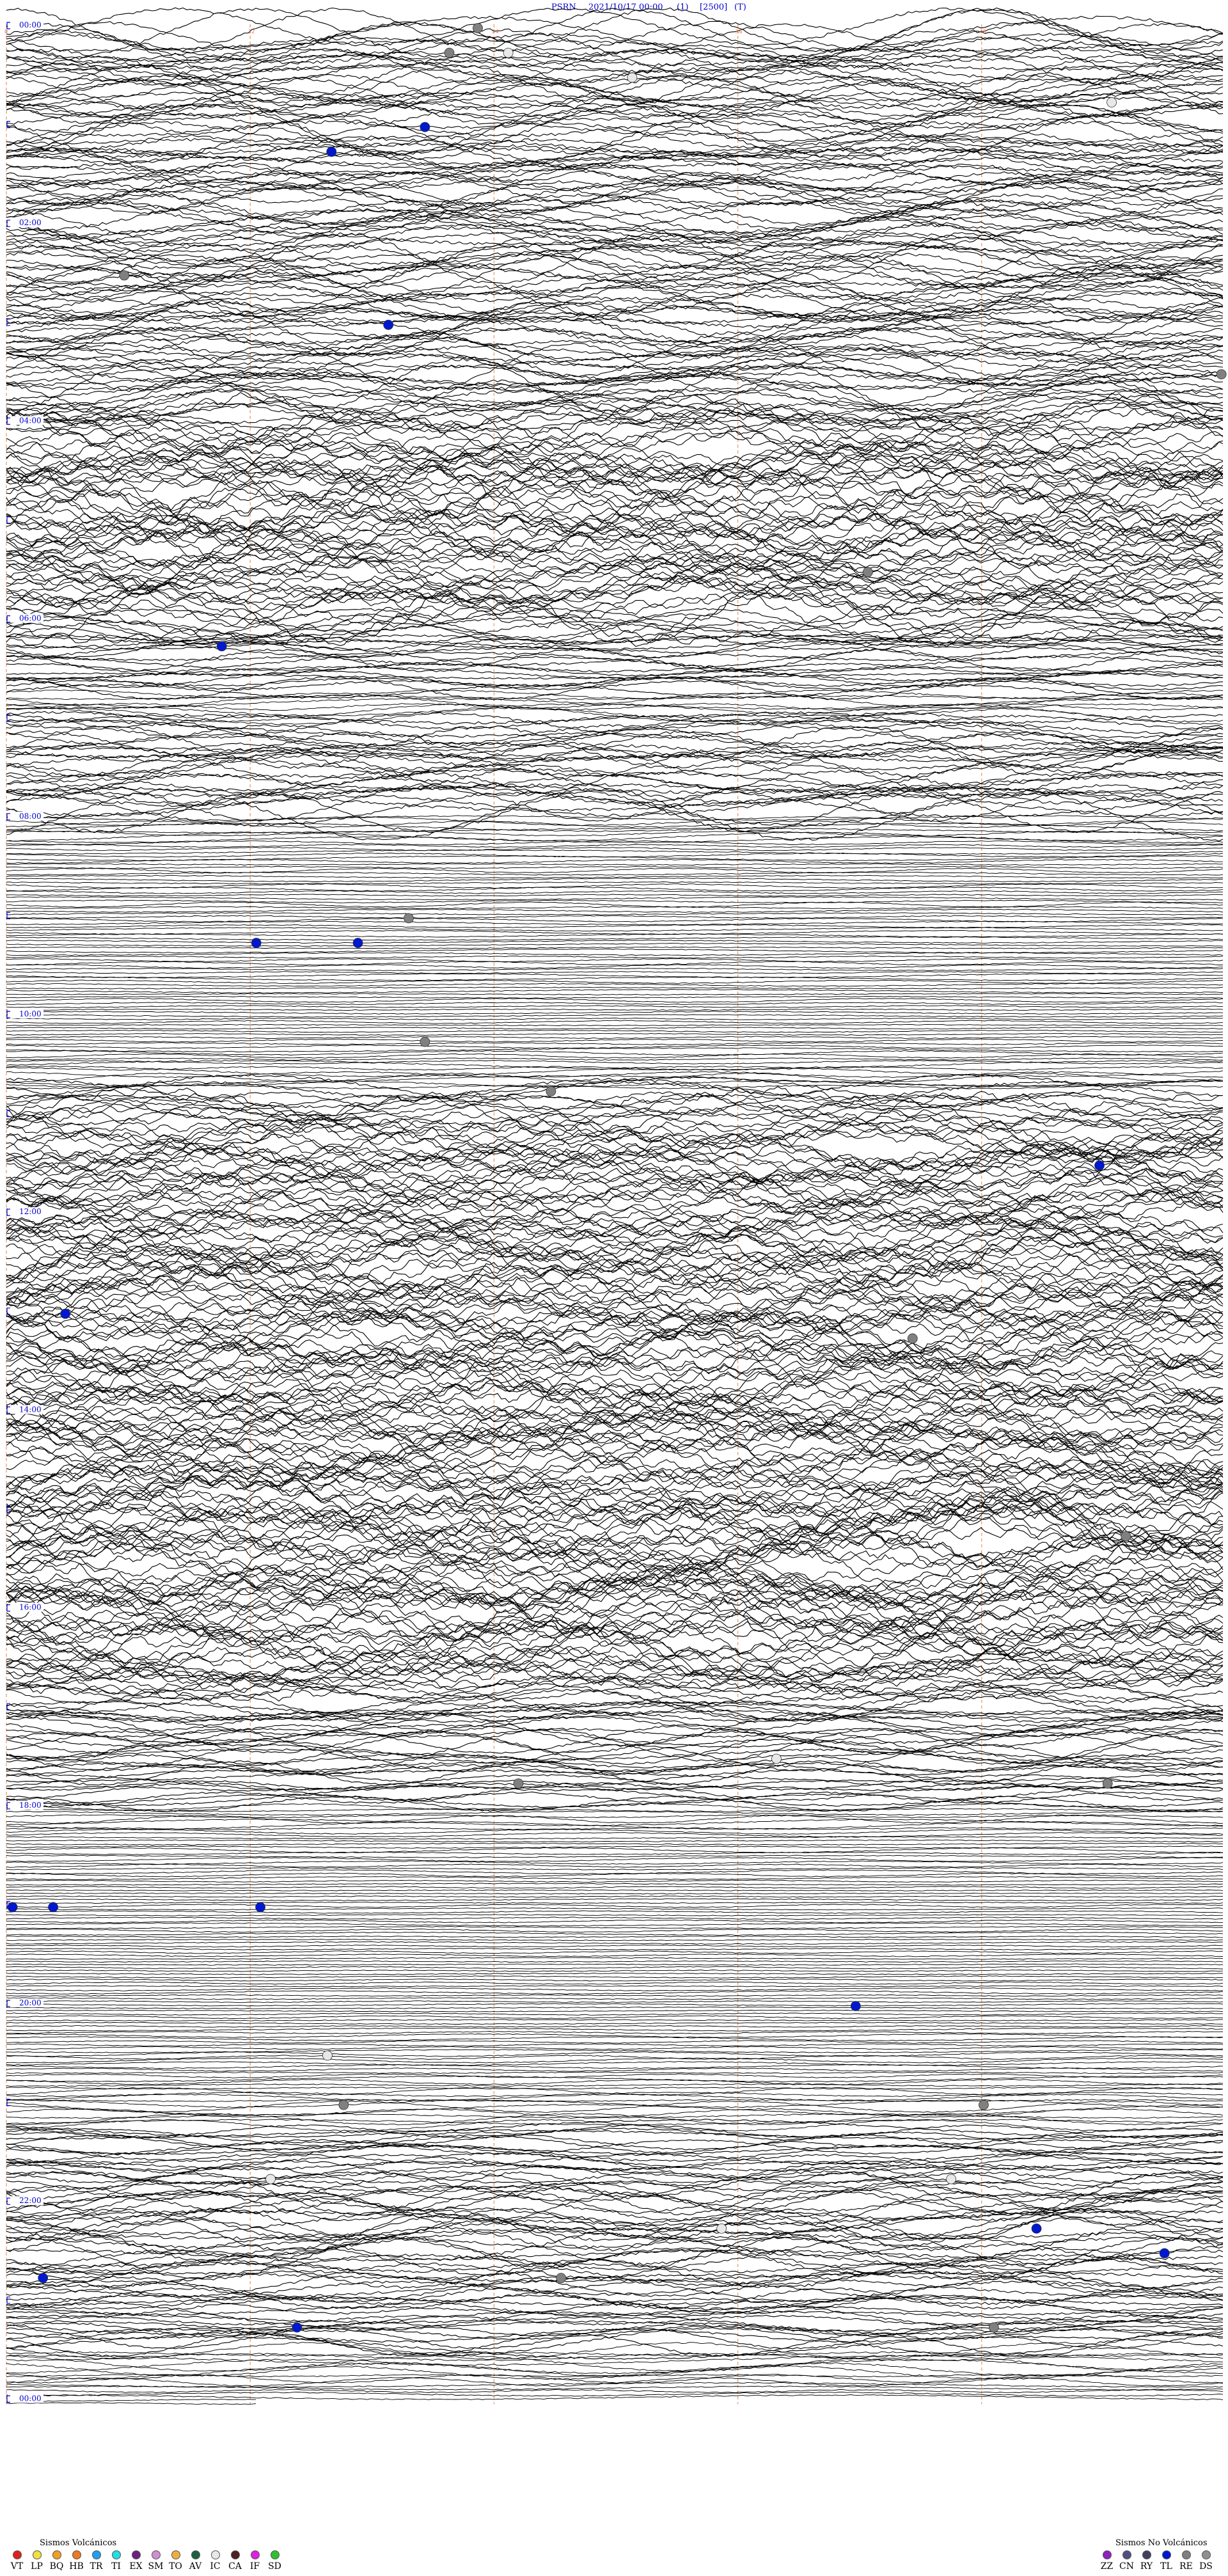 This screenshot has height=2576, width=1228. Describe the element at coordinates (76, 2566) in the screenshot. I see `legend-label: HB` at that location.